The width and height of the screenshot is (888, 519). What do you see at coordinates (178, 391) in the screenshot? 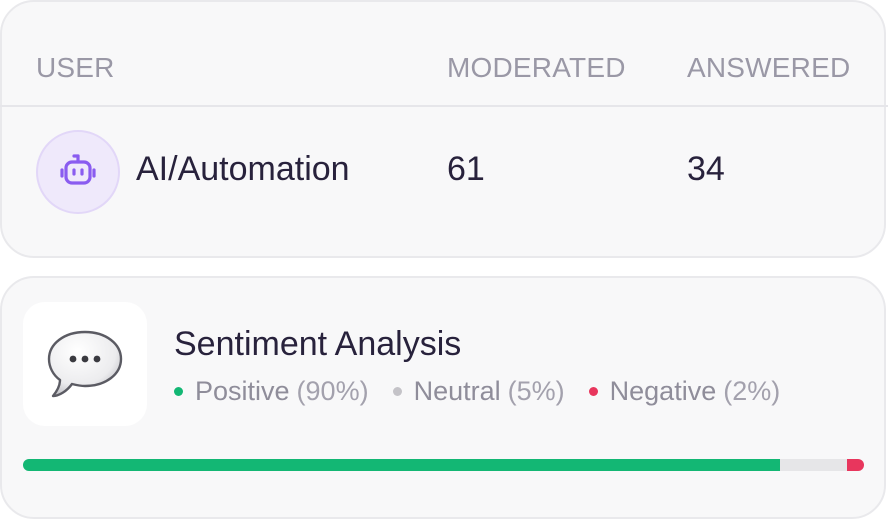
I see `legend-dot-positive` at bounding box center [178, 391].